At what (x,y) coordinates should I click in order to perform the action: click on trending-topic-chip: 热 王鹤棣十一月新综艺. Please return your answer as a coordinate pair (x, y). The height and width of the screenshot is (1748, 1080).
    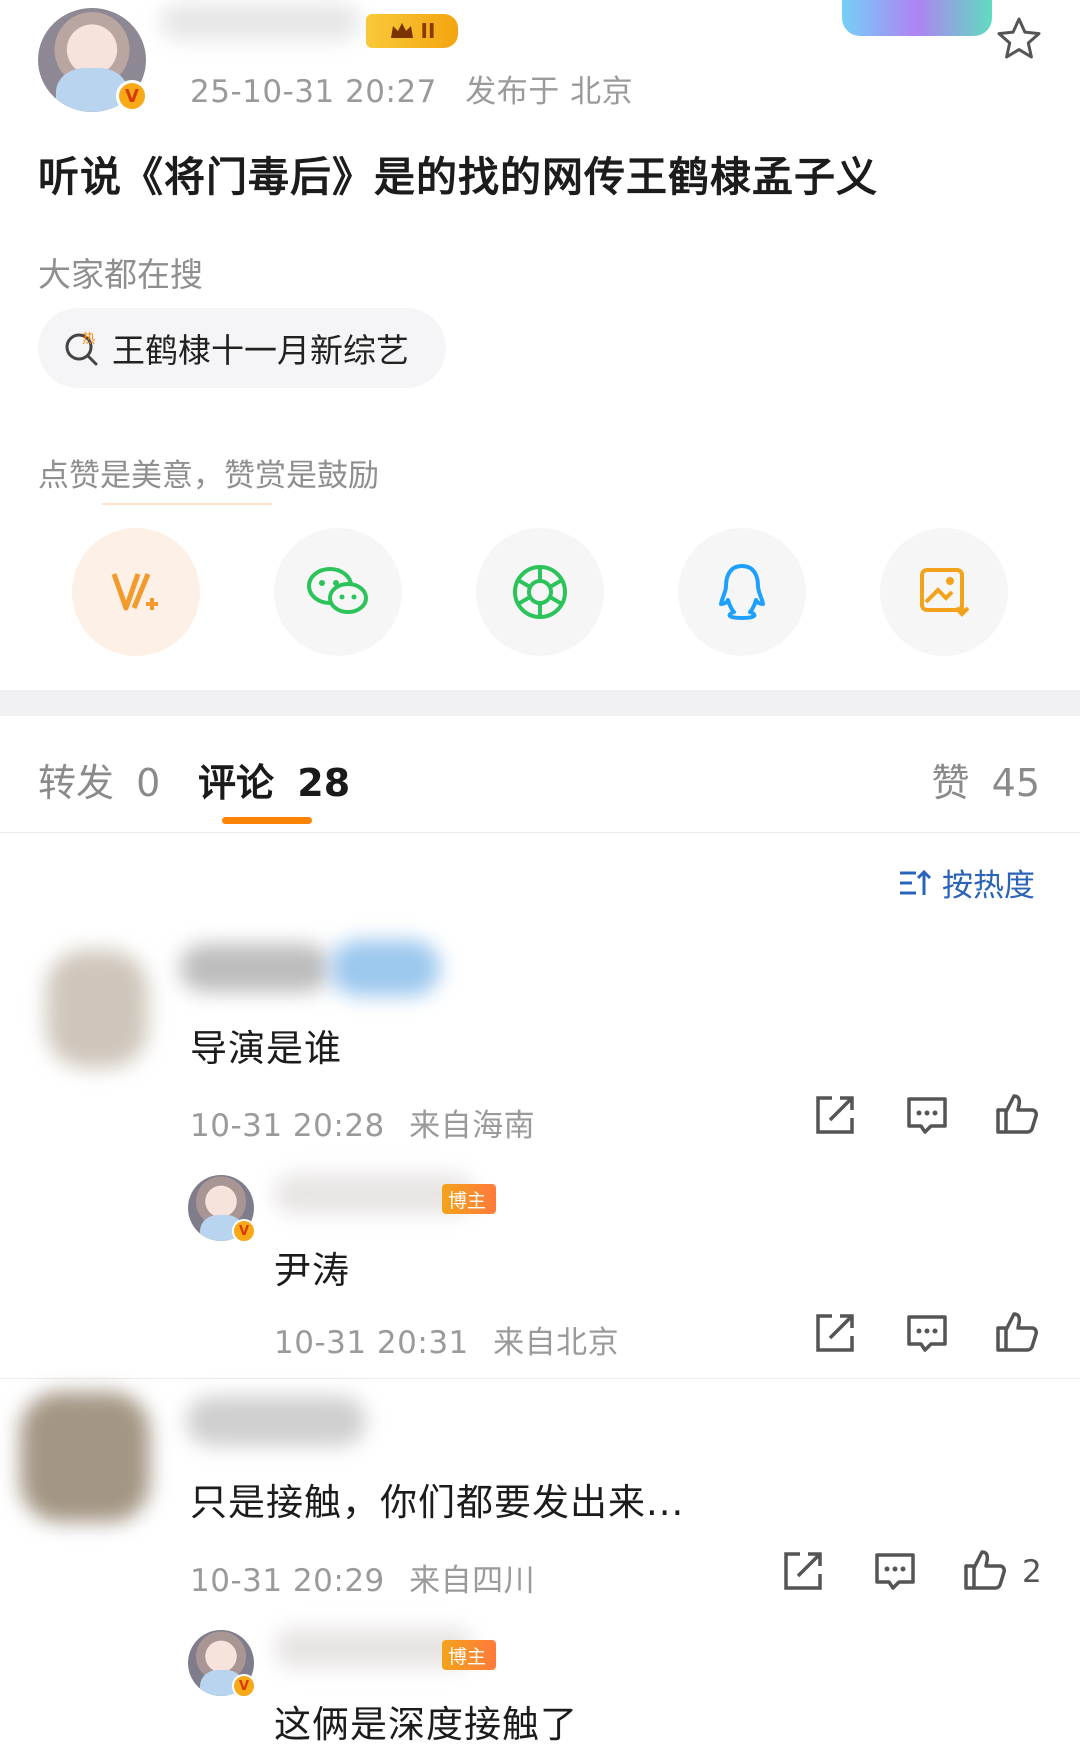
    Looking at the image, I should click on (242, 348).